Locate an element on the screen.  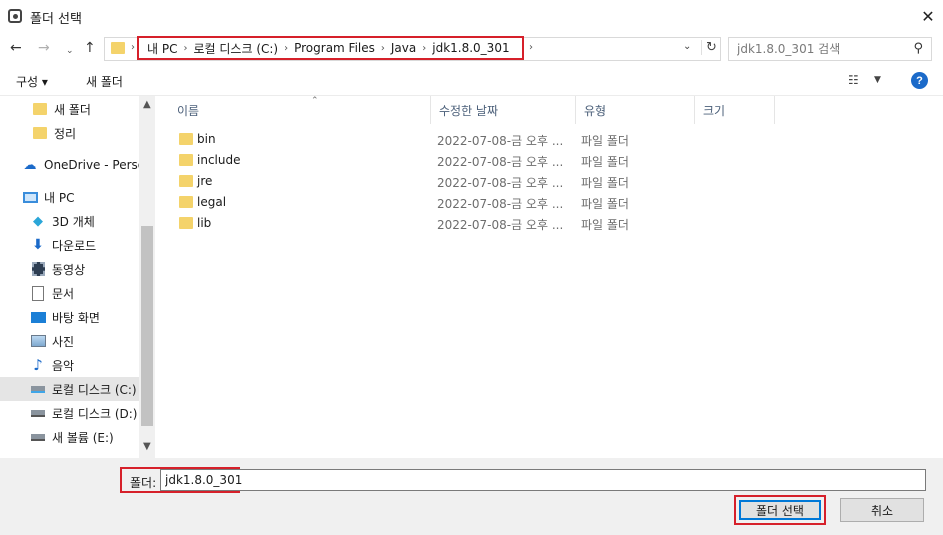
folder-label: 폴더: is located at coordinates (143, 483).